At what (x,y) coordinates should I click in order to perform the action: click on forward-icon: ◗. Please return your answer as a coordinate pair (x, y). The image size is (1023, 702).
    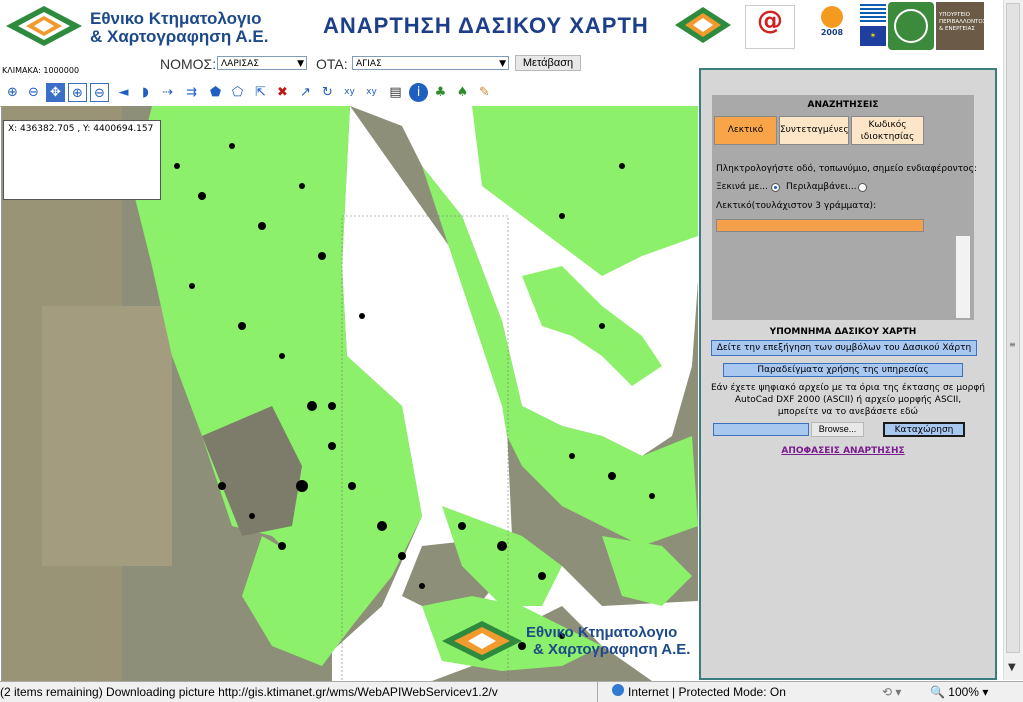
    Looking at the image, I should click on (145, 92).